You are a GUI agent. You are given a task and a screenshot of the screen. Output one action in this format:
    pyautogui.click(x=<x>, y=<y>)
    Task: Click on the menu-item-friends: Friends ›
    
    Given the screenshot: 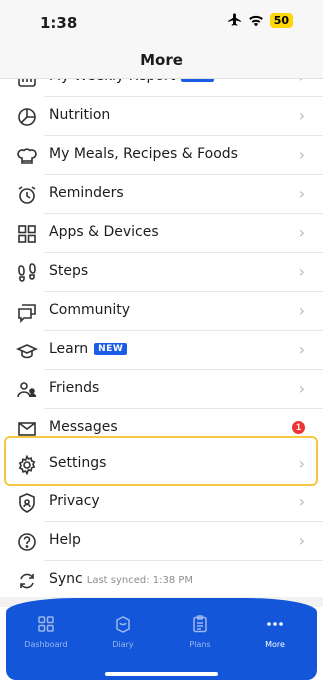 What is the action you would take?
    pyautogui.click(x=161, y=389)
    